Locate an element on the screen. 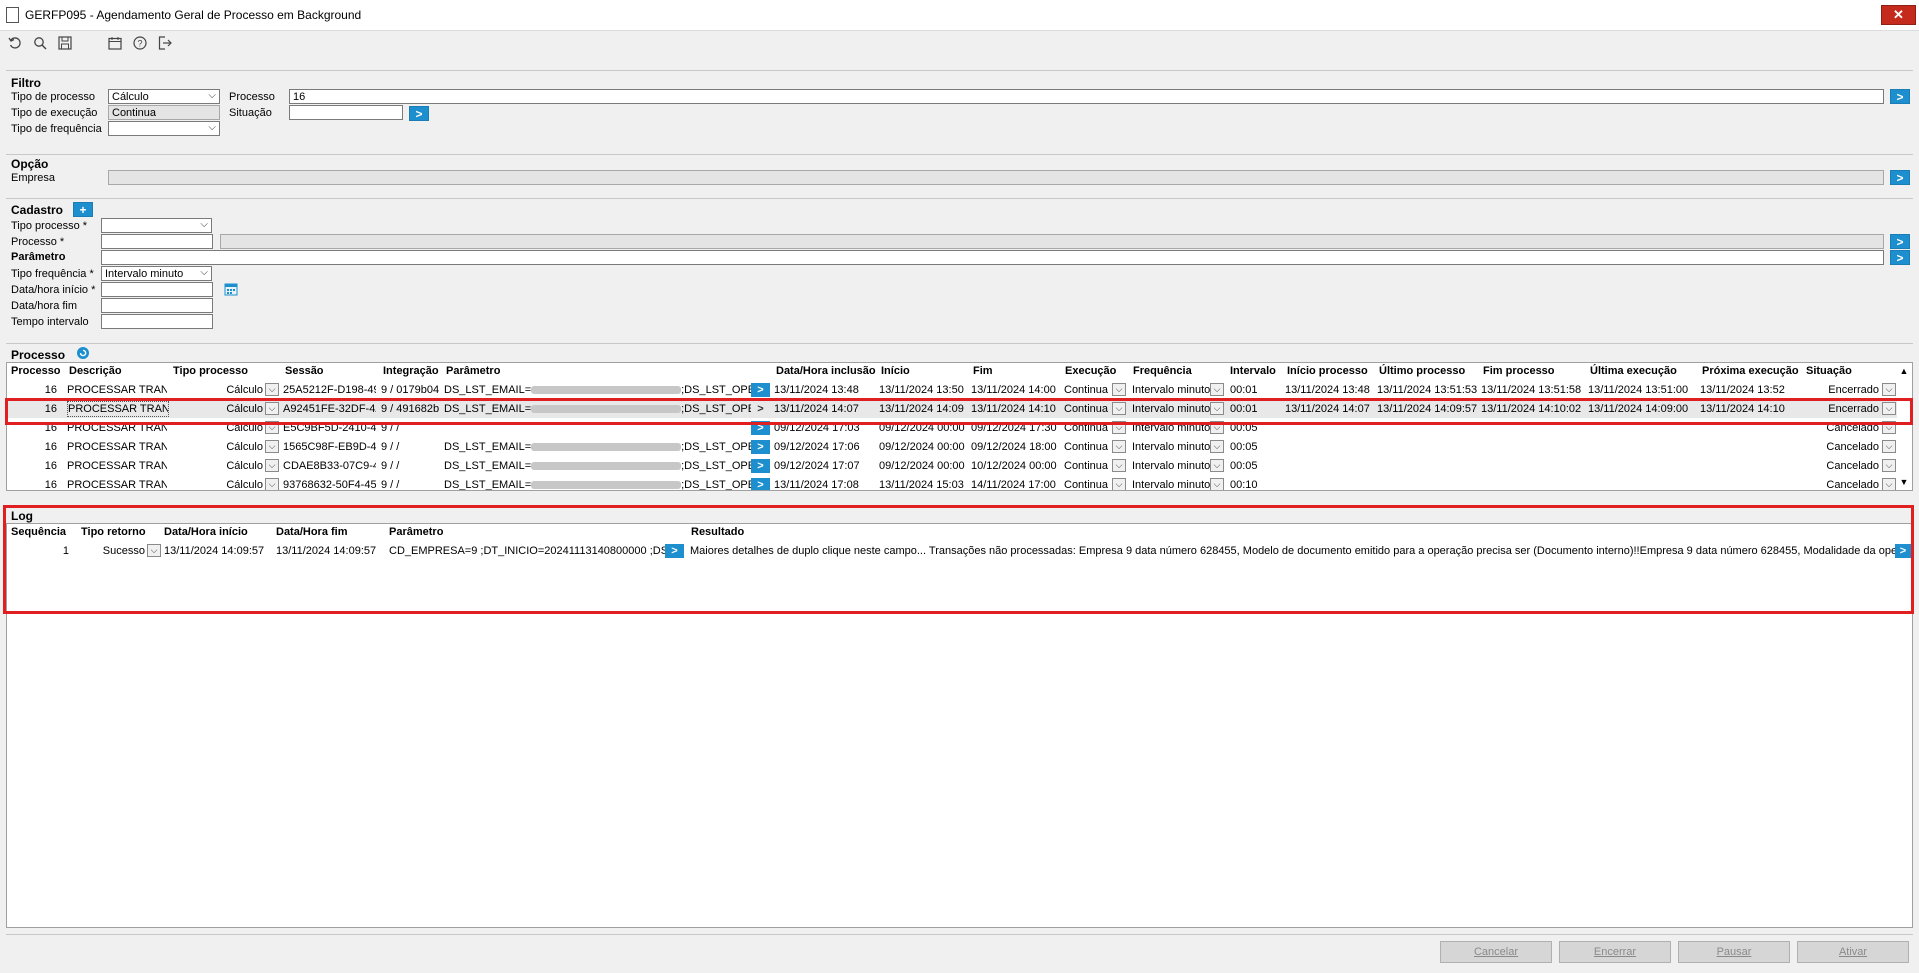  processo-field: 16 is located at coordinates (1086, 96).